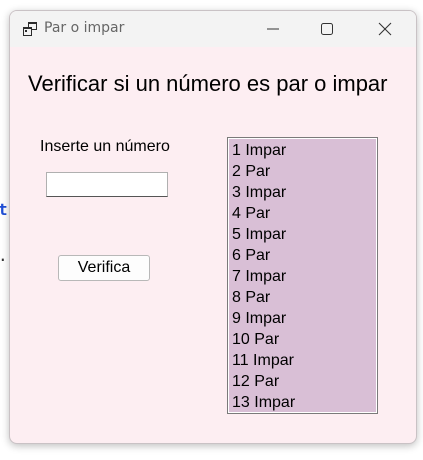 This screenshot has height=460, width=423. What do you see at coordinates (304, 255) in the screenshot?
I see `list-item: 6 Par` at bounding box center [304, 255].